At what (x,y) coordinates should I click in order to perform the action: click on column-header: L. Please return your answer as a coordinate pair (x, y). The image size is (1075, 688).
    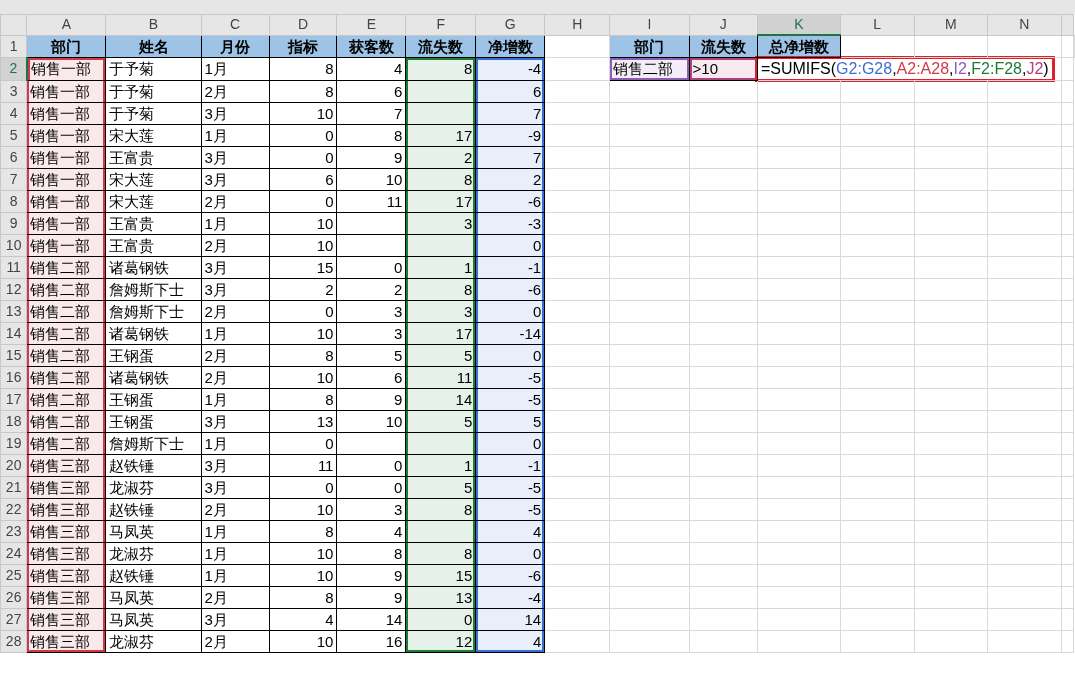
    Looking at the image, I should click on (877, 24).